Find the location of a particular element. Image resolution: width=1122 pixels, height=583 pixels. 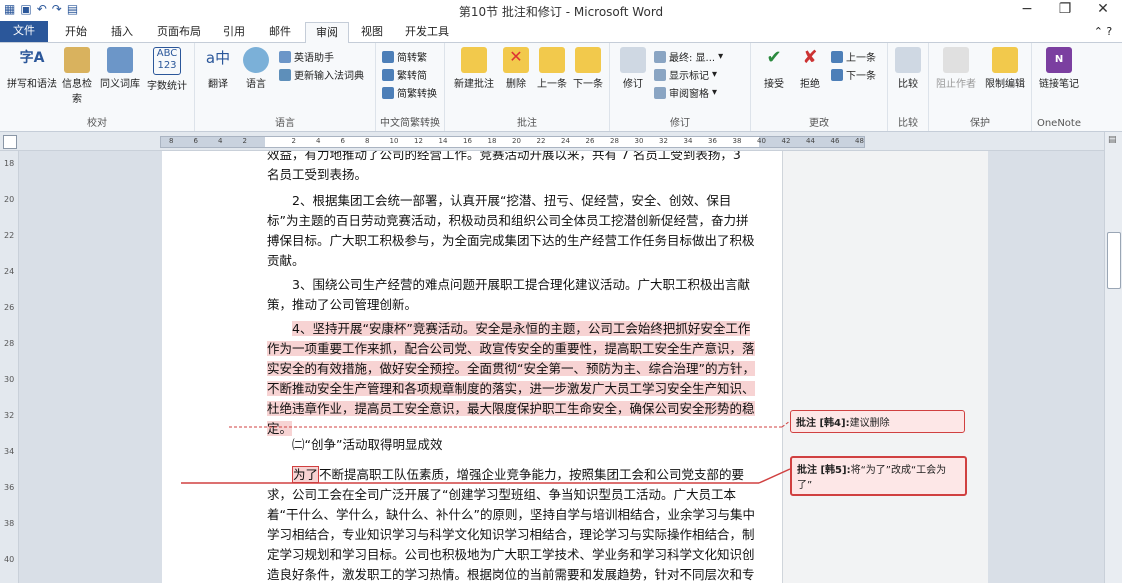

group-comments: 新建批注 ✕ 删除 上一条 下一条 批注 is located at coordinates (527, 87).